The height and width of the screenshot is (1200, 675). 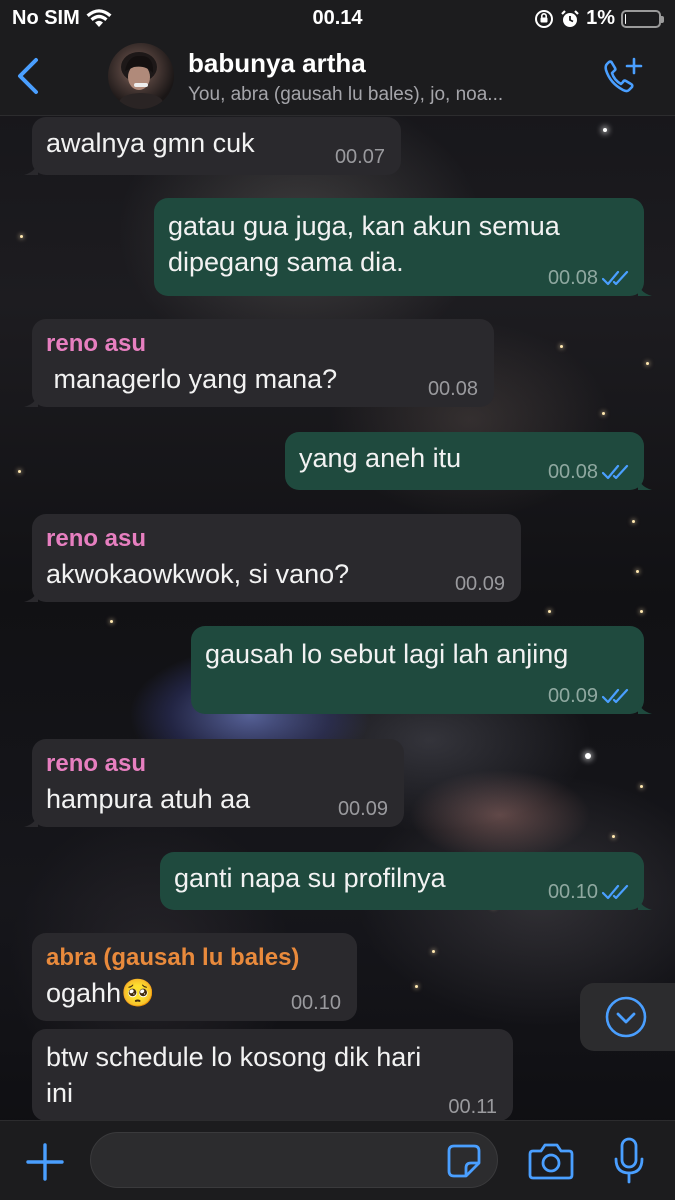 I want to click on scroll-to-bottom-button, so click(x=627, y=1017).